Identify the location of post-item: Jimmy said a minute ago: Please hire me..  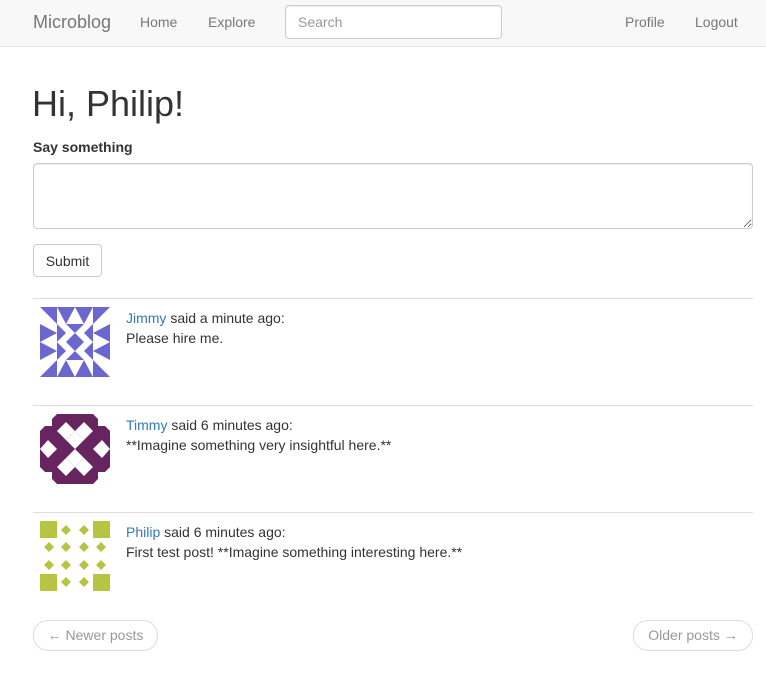
(393, 351).